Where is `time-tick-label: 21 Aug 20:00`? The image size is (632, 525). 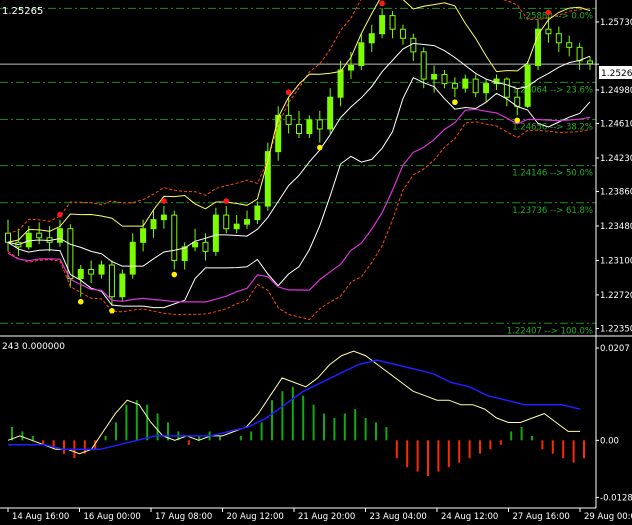
time-tick-label: 21 Aug 20:00 is located at coordinates (326, 516).